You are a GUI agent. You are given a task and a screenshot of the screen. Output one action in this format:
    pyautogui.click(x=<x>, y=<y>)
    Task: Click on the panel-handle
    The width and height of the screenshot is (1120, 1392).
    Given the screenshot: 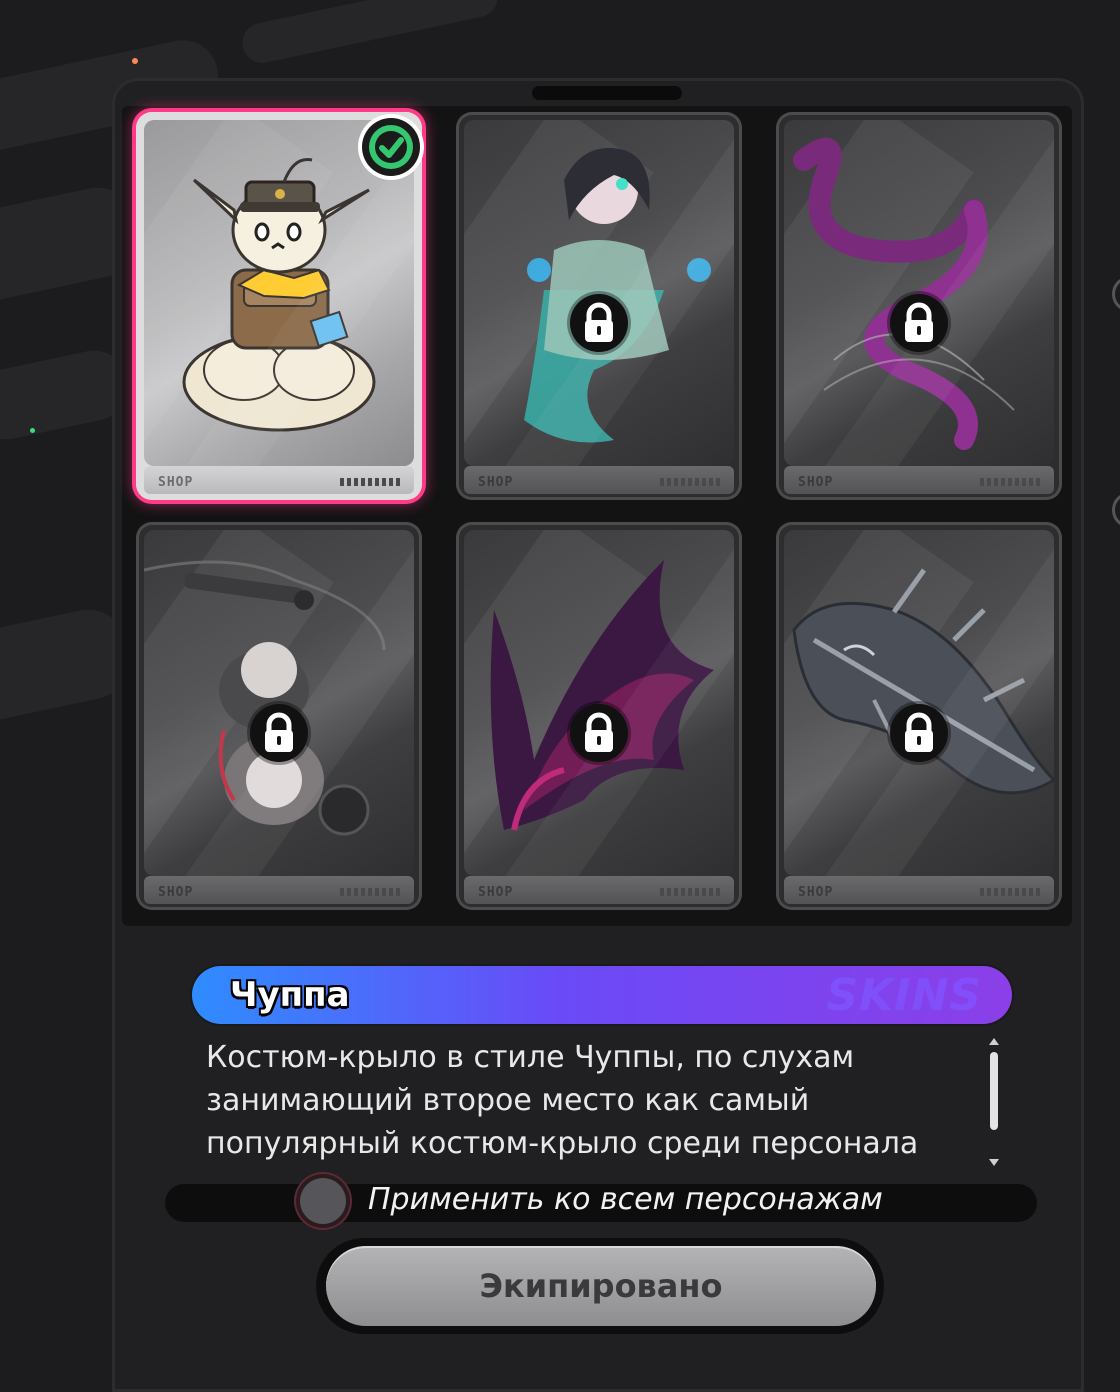 What is the action you would take?
    pyautogui.click(x=607, y=93)
    